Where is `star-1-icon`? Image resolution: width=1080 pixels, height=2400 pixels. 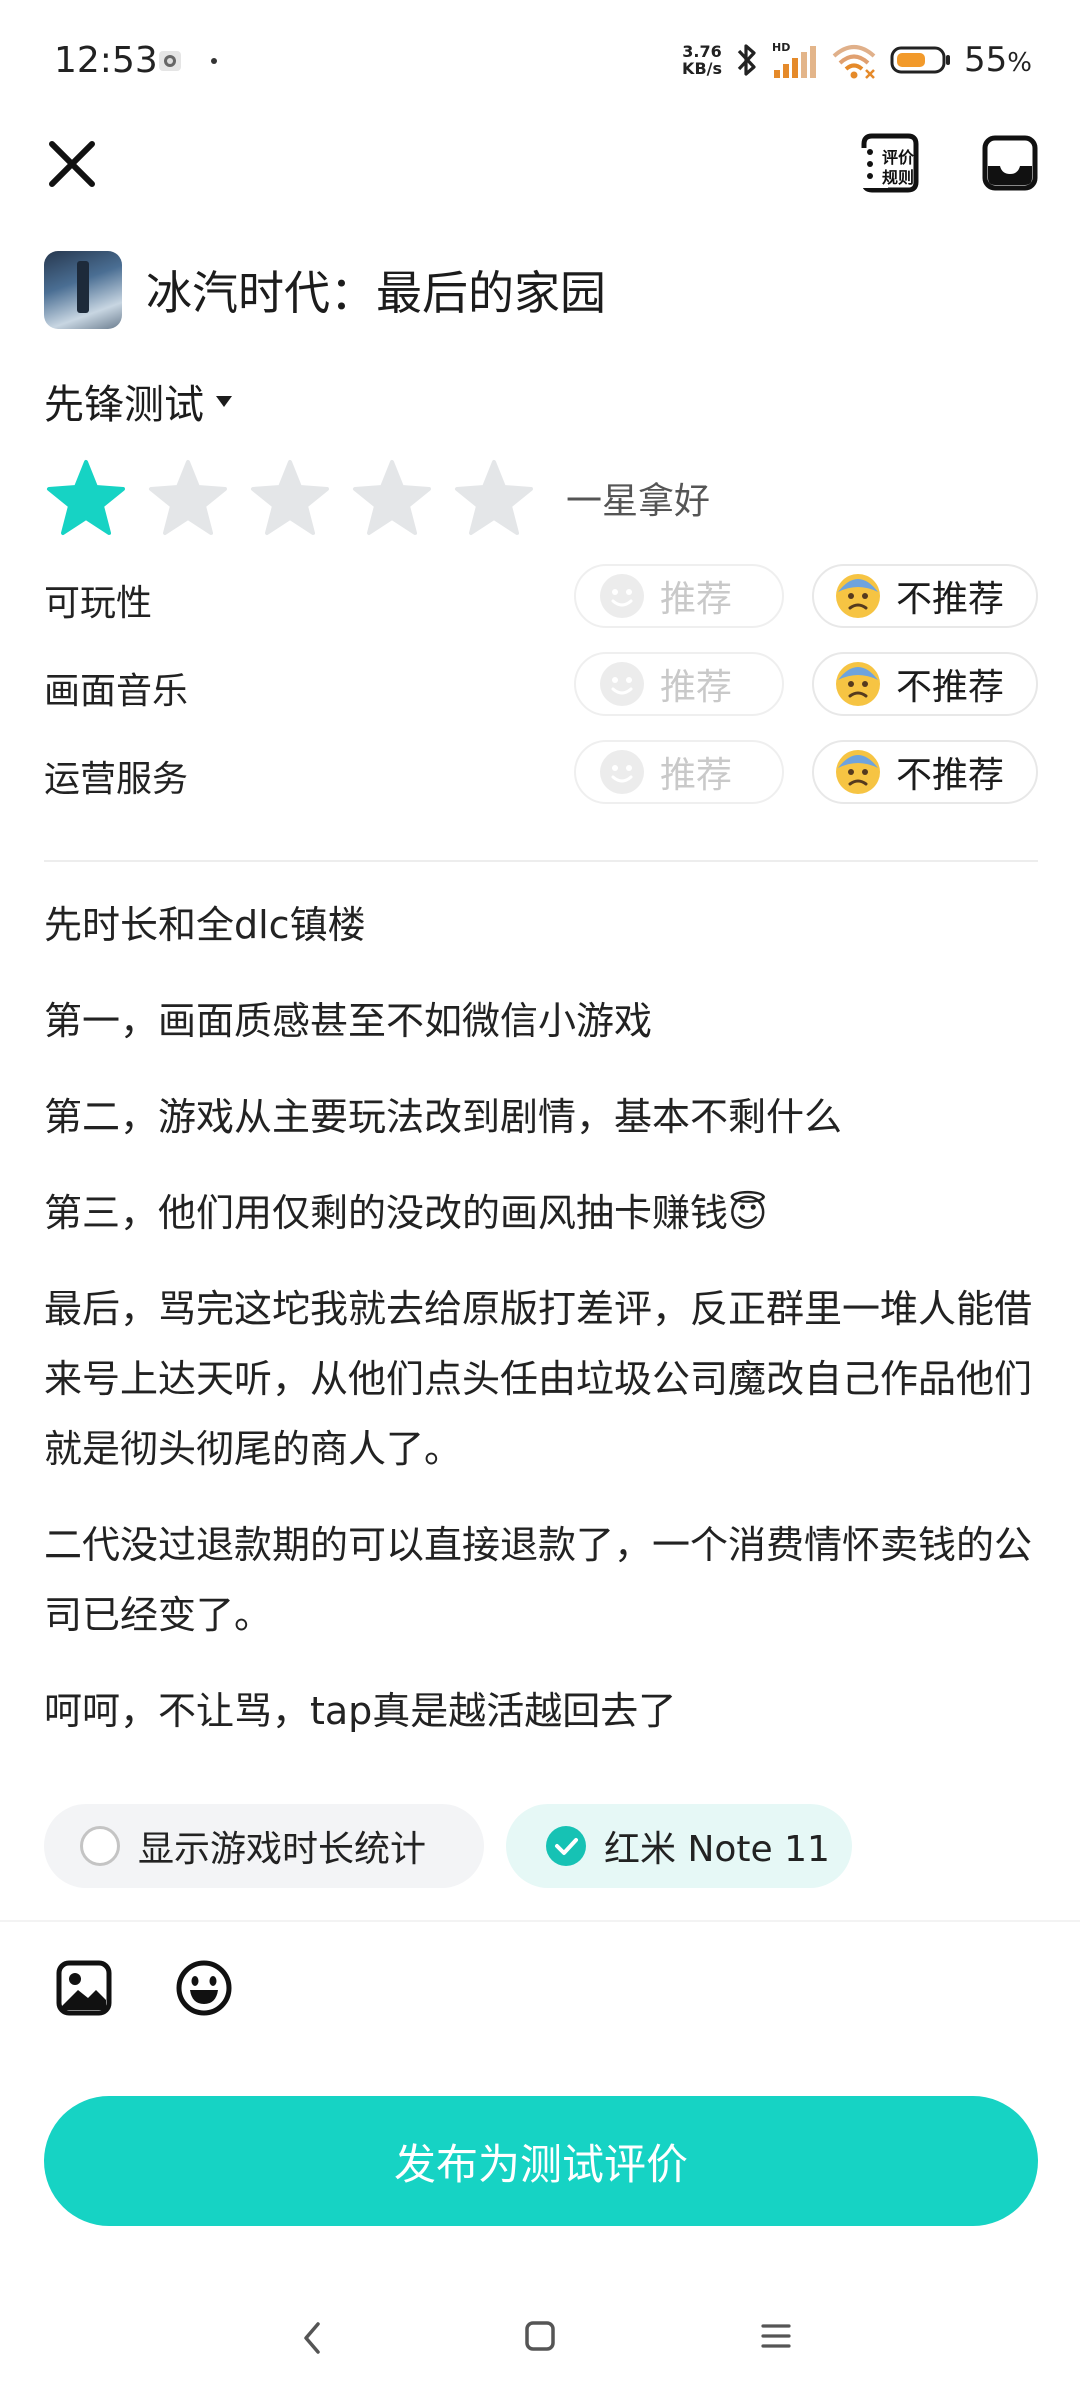
star-1-icon is located at coordinates (86, 498).